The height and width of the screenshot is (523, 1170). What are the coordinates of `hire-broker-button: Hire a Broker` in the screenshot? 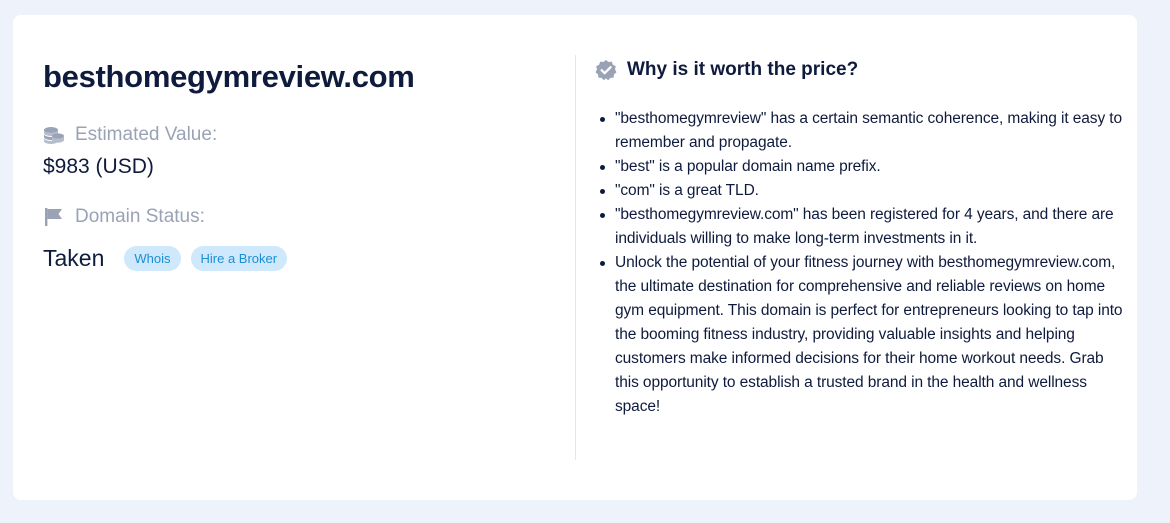 It's located at (239, 258).